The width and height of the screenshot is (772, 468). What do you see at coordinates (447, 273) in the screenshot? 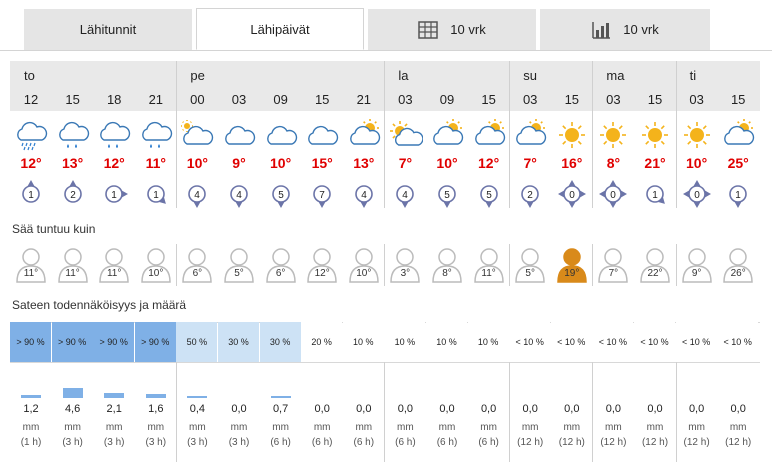
I see `feels-like-value: 8°` at bounding box center [447, 273].